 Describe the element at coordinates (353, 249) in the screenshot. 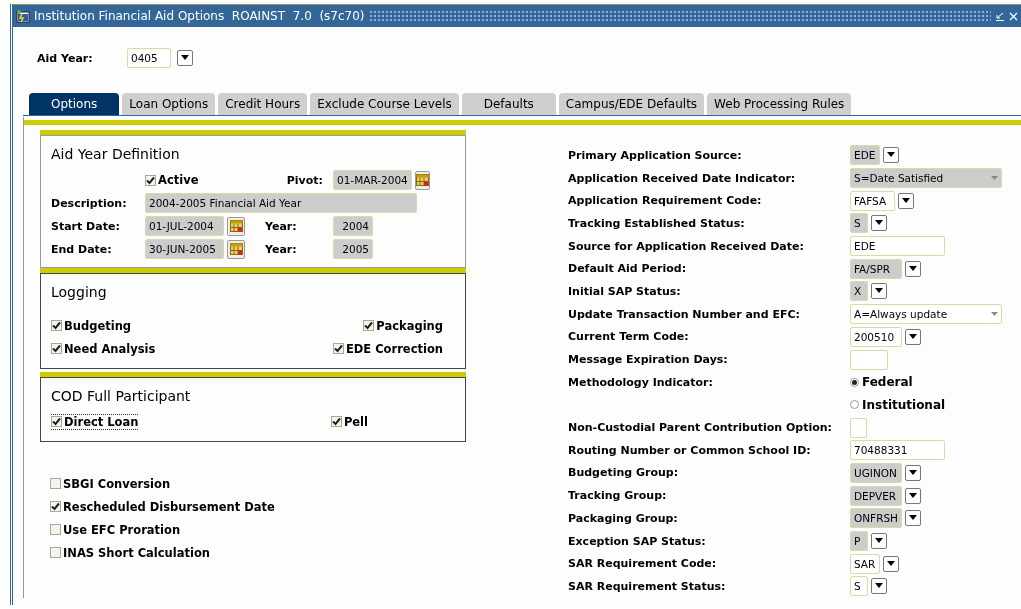

I see `input-field: 2005` at that location.